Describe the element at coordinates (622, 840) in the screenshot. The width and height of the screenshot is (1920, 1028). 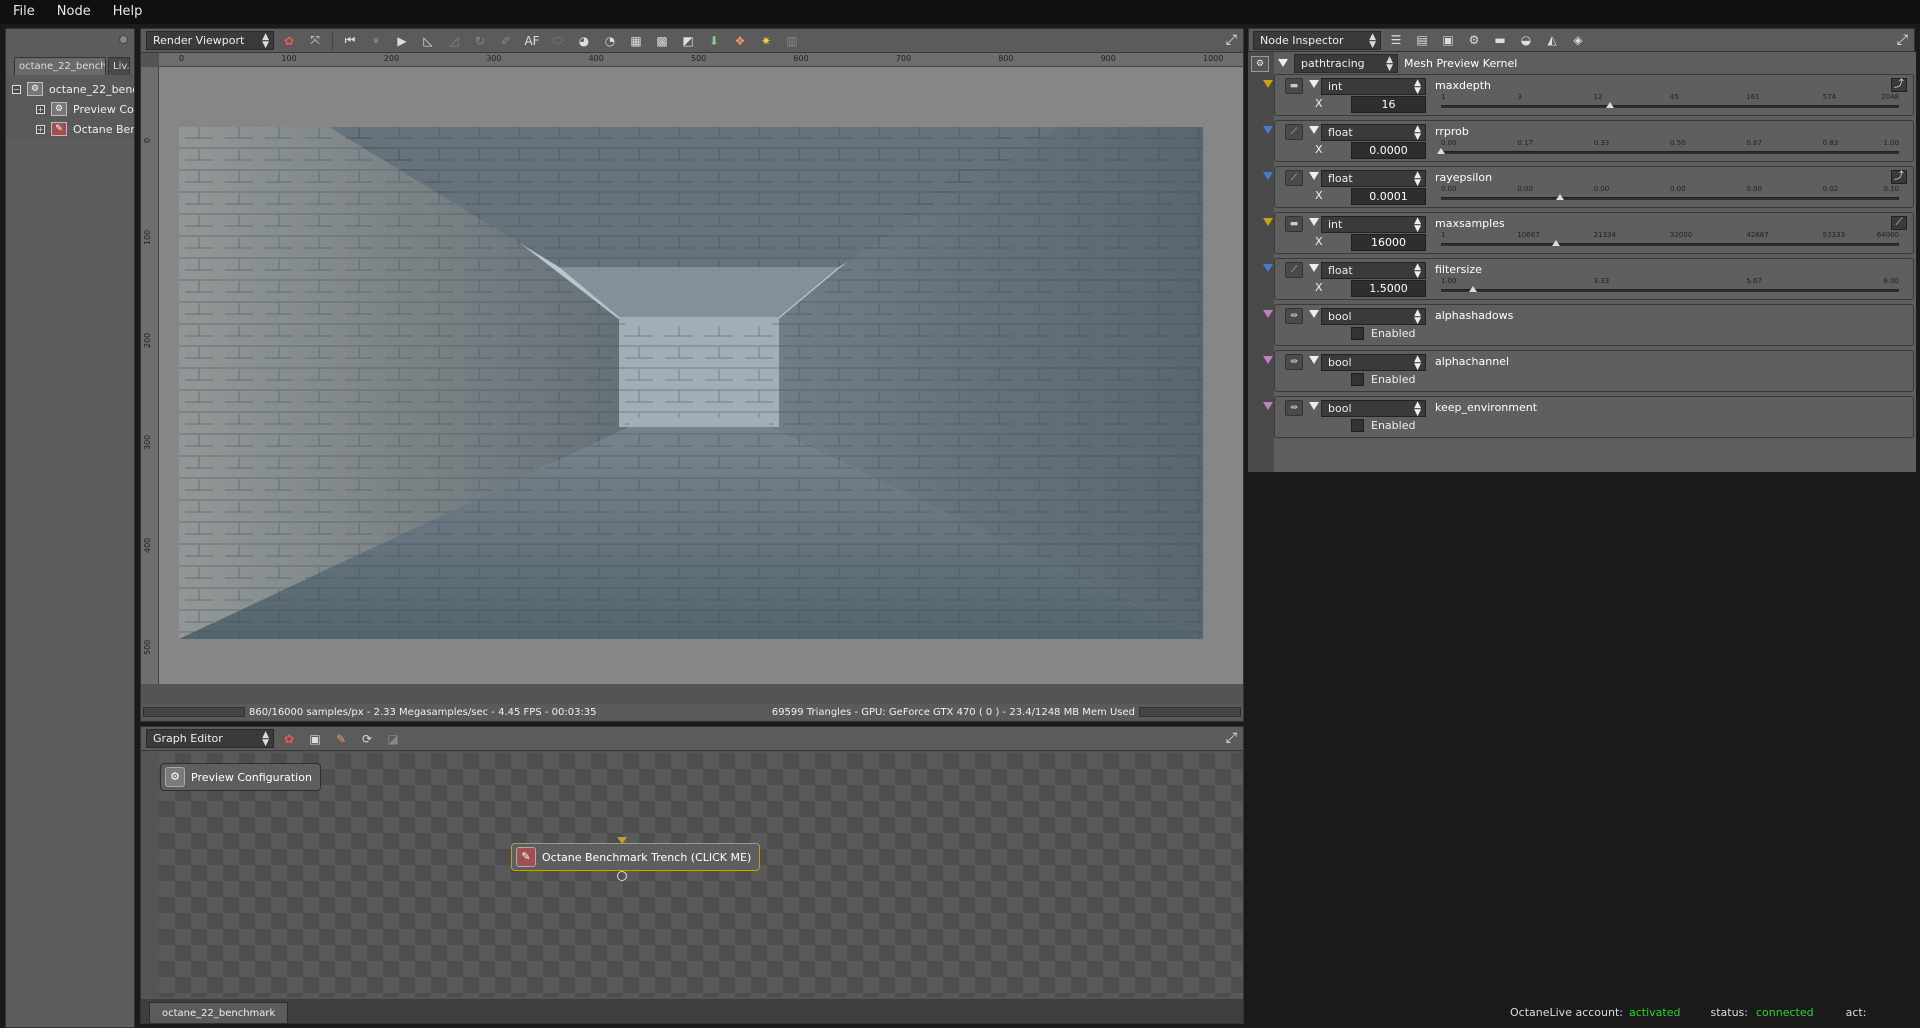
I see `node-input-pin` at that location.